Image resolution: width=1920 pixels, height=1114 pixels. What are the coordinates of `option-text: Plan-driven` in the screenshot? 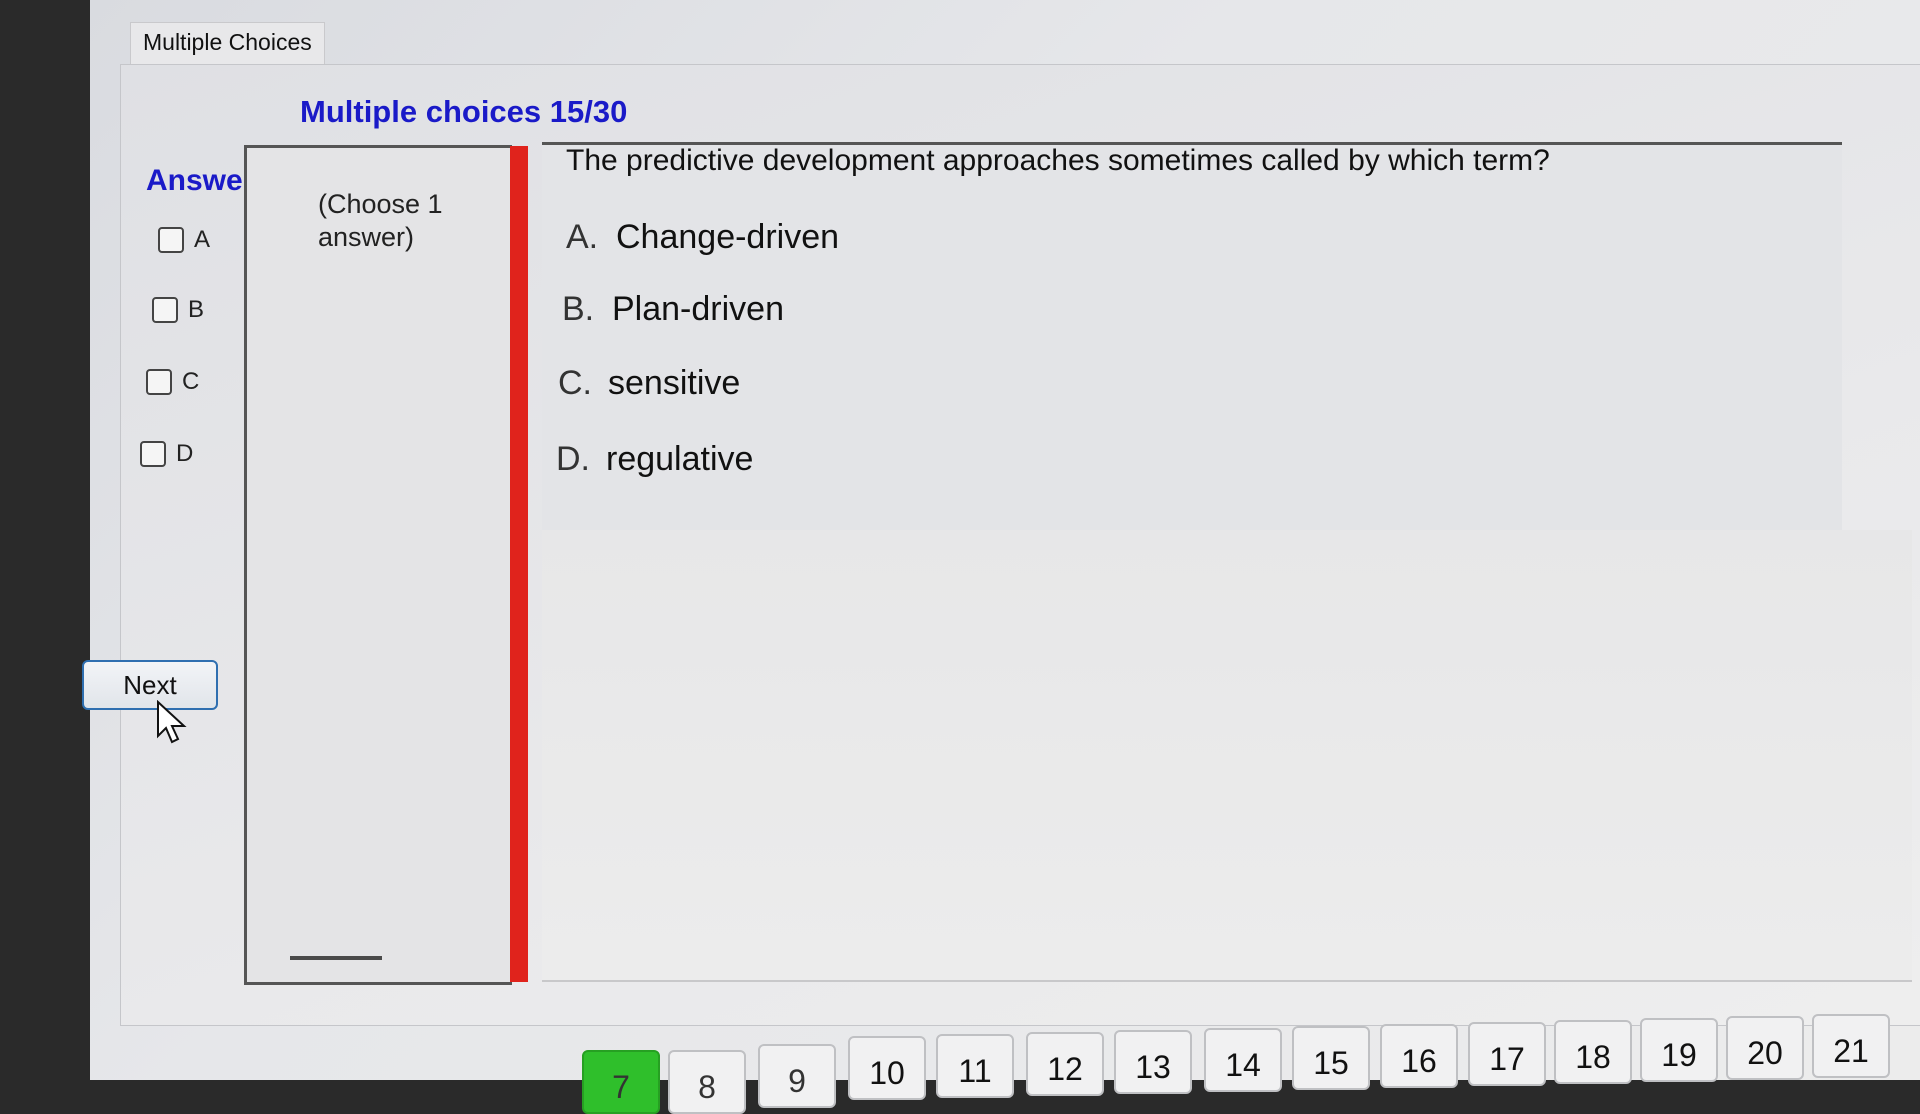 It's located at (698, 309).